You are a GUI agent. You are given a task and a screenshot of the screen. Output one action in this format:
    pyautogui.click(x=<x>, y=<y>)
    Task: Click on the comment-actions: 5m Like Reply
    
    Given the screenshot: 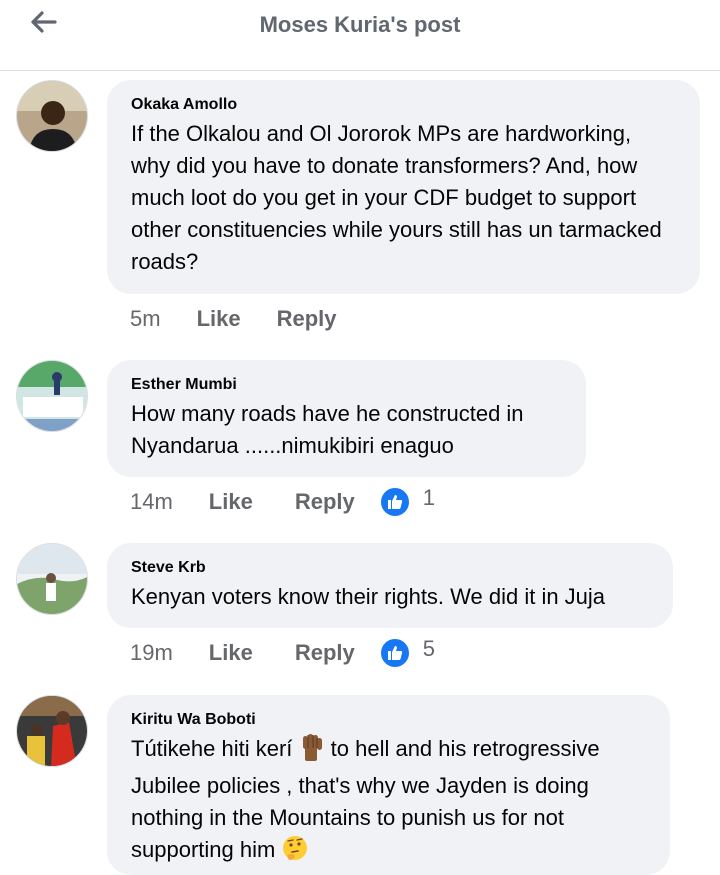 What is the action you would take?
    pyautogui.click(x=233, y=319)
    